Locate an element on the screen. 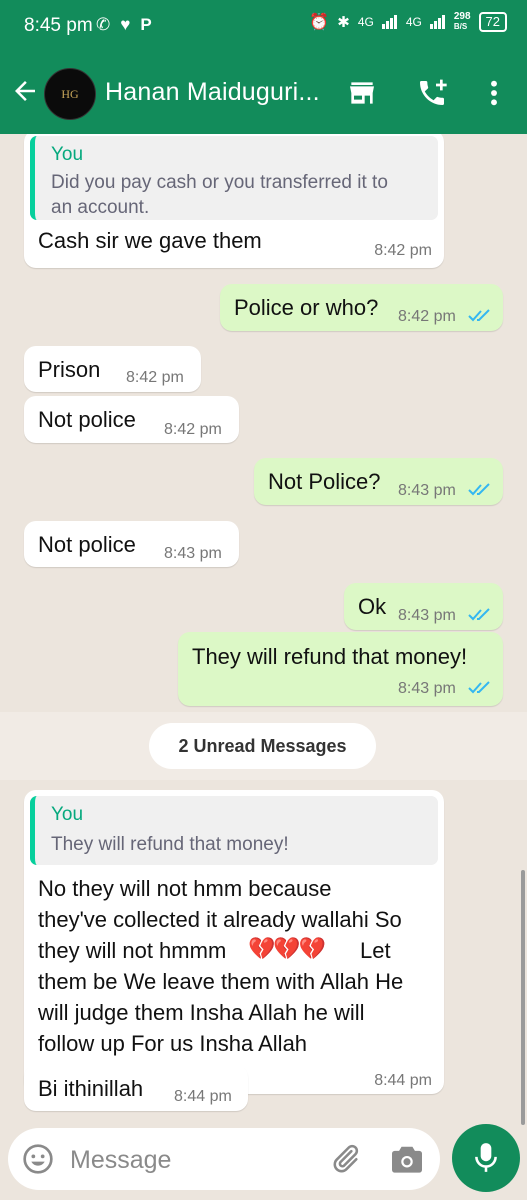  quoted-text-line: They will refund that money! is located at coordinates (170, 844).